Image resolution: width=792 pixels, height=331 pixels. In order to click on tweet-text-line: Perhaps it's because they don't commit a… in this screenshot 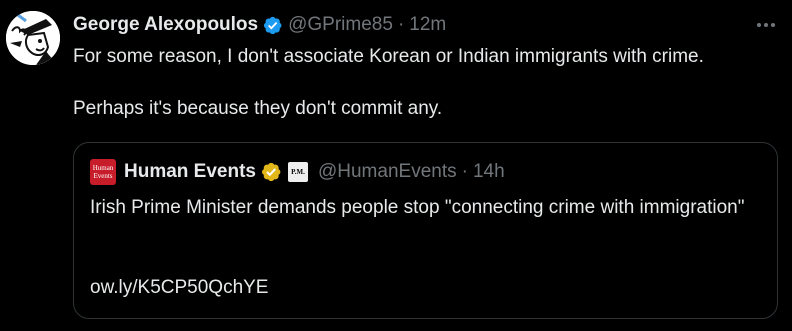, I will do `click(258, 108)`.